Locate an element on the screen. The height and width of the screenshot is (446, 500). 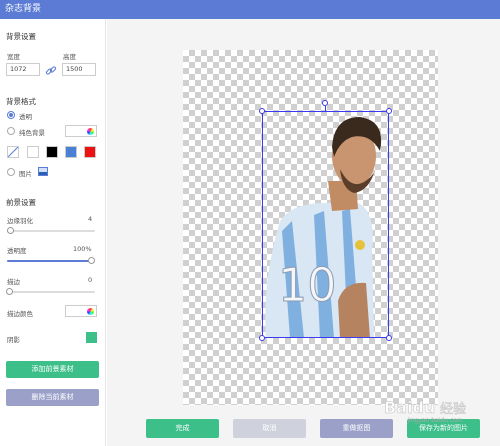
feather-value: 4 is located at coordinates (90, 219).